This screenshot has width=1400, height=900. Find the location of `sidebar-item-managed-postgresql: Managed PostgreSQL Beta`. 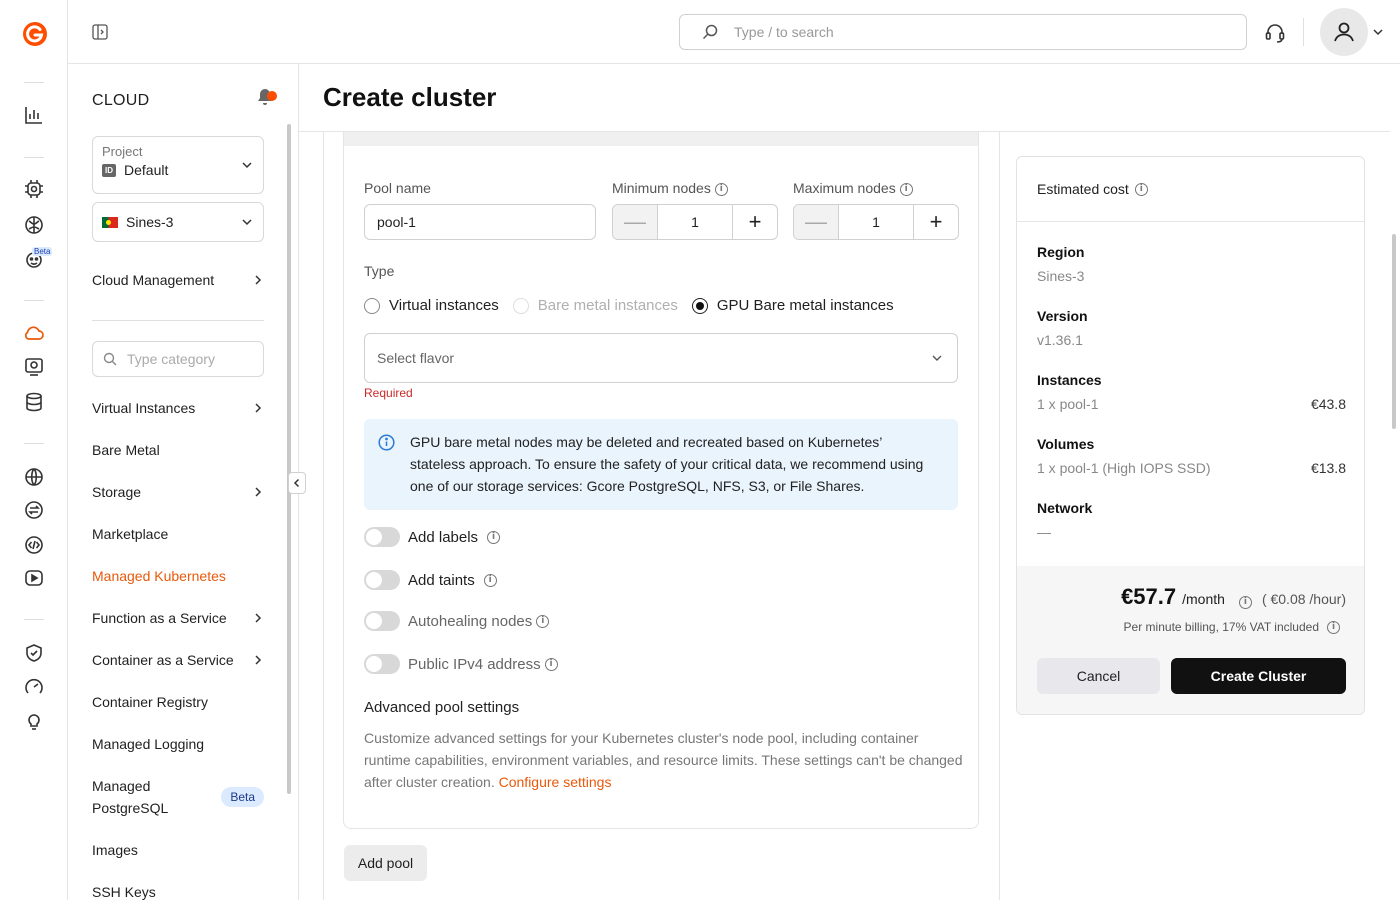

sidebar-item-managed-postgresql: Managed PostgreSQL Beta is located at coordinates (178, 797).